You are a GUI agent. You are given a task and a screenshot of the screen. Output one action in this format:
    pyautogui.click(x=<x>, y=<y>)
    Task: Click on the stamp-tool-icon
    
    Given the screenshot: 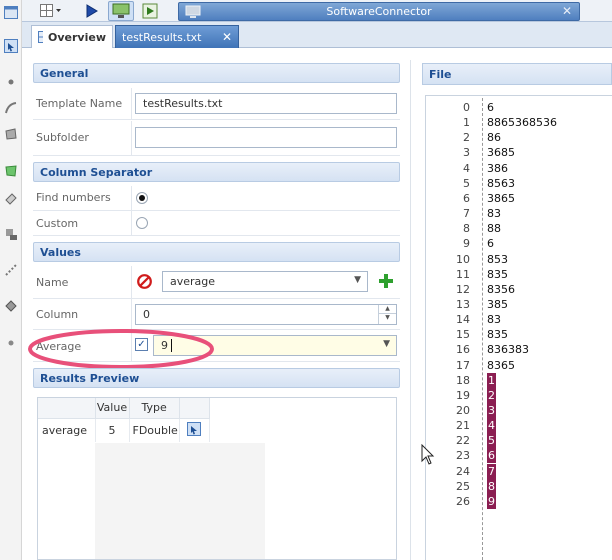 What is the action you would take?
    pyautogui.click(x=11, y=234)
    